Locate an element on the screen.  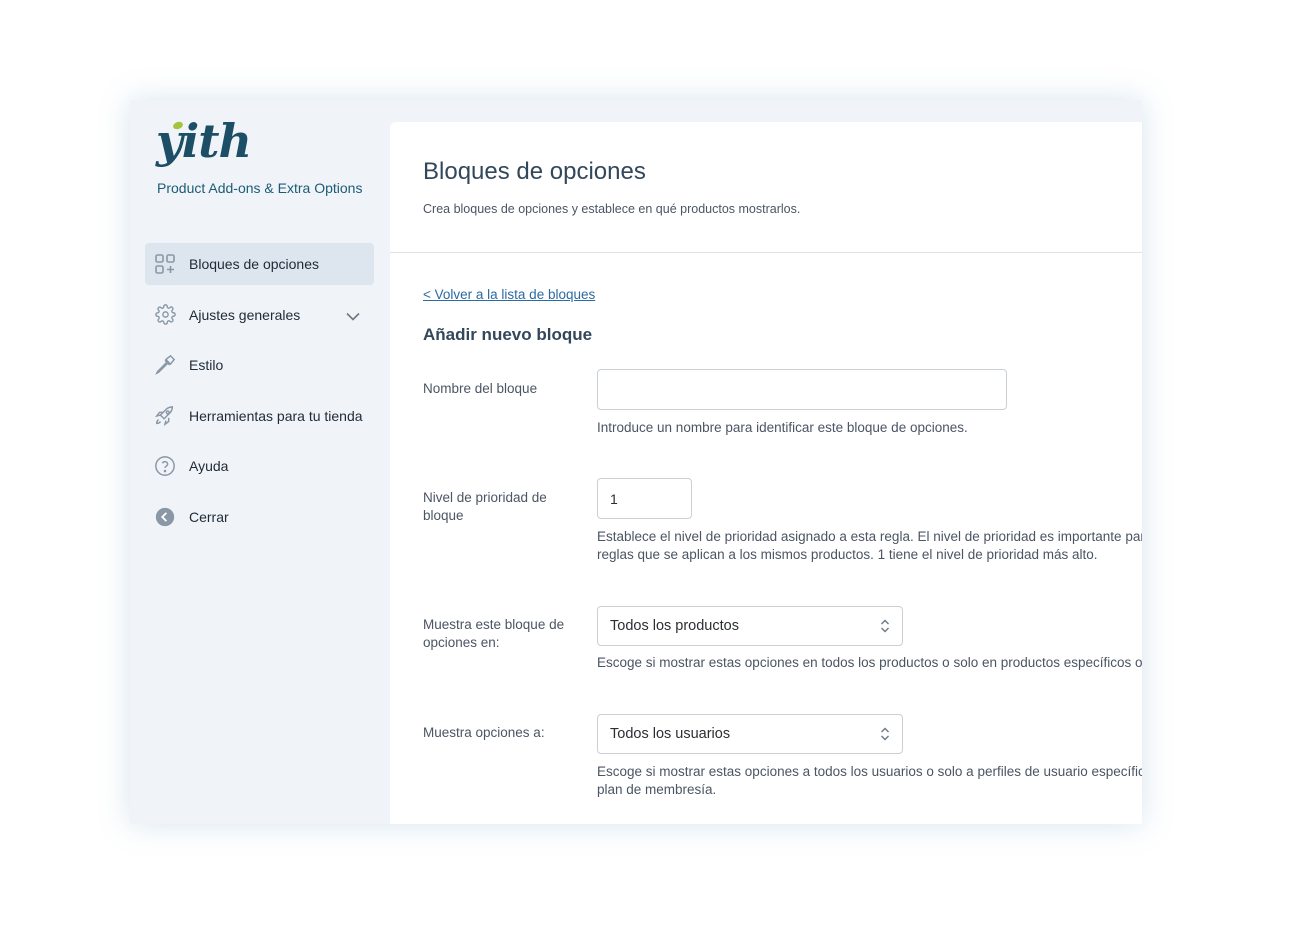
back-to-list-link: < Volver a la lista de bloques is located at coordinates (509, 294).